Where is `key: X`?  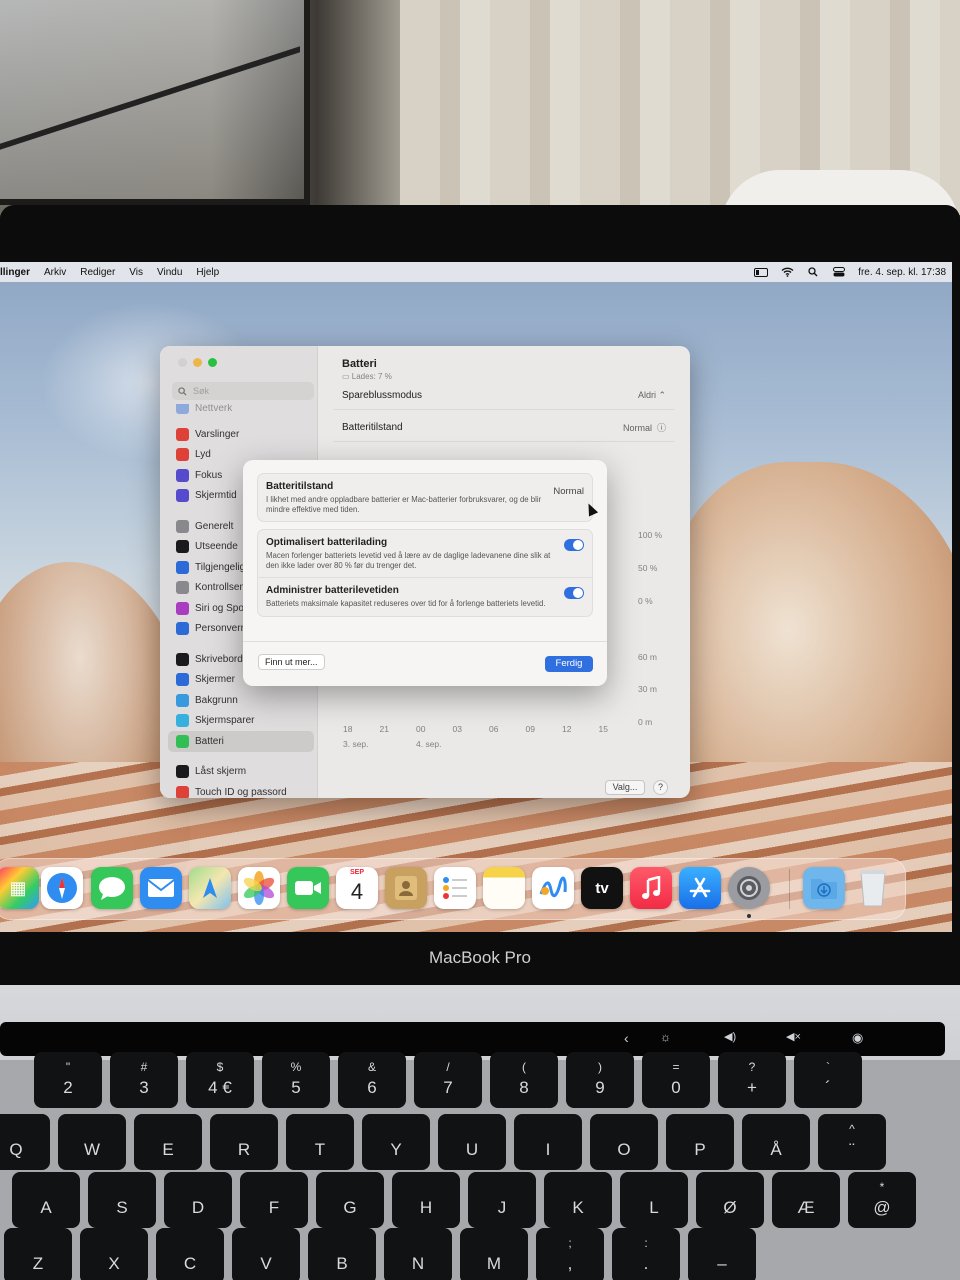
key: X is located at coordinates (114, 1254).